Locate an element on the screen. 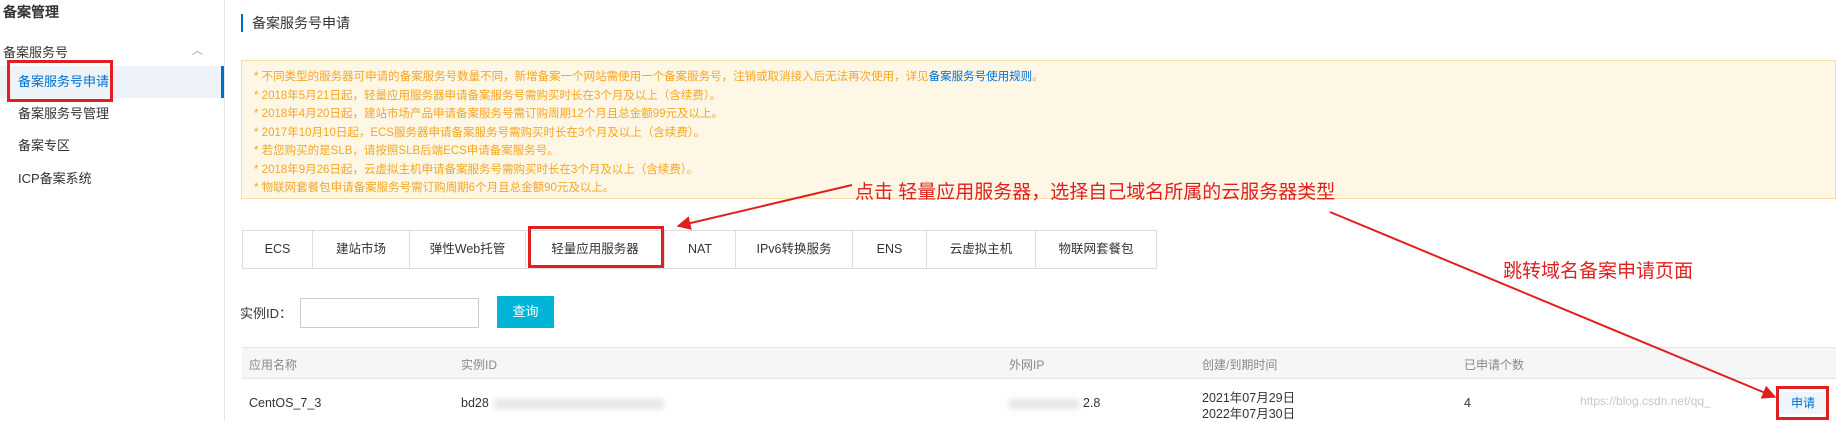 Image resolution: width=1836 pixels, height=422 pixels. chevron-up-icon: ︿ is located at coordinates (197, 50).